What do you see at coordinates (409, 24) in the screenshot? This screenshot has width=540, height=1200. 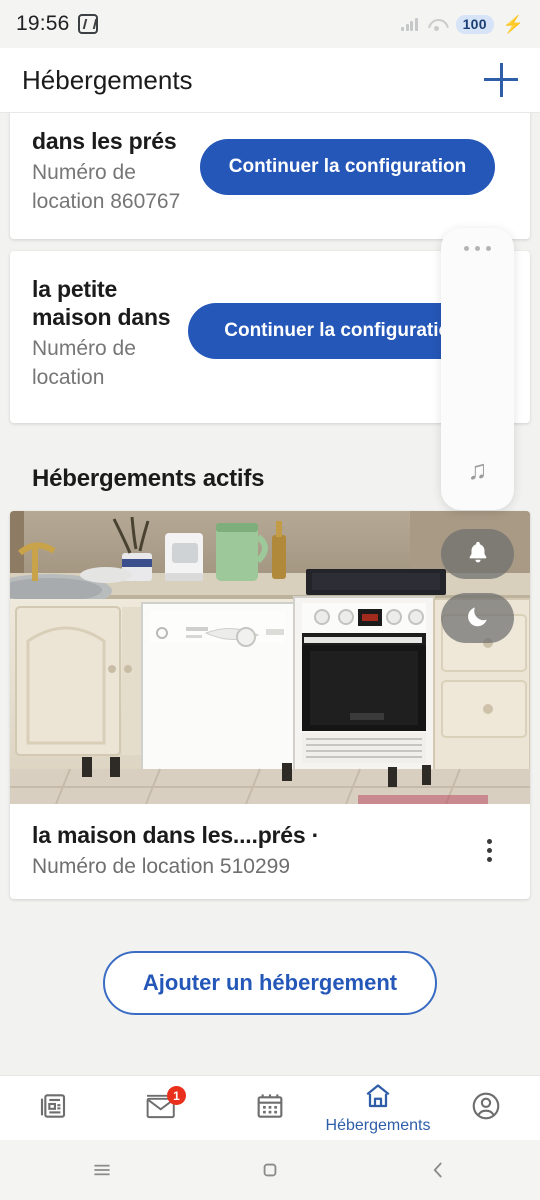 I see `signal-bars-icon` at bounding box center [409, 24].